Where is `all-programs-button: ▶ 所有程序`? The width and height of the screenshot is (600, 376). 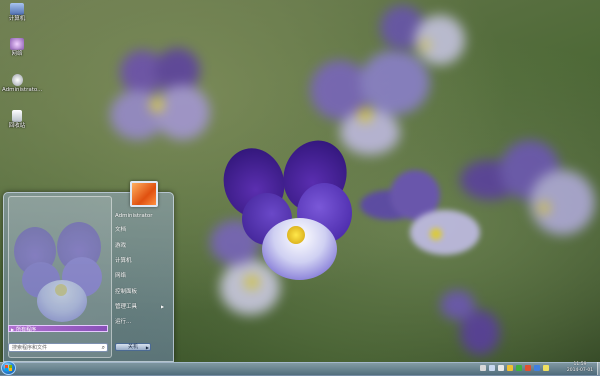 all-programs-button: ▶ 所有程序 is located at coordinates (58, 329).